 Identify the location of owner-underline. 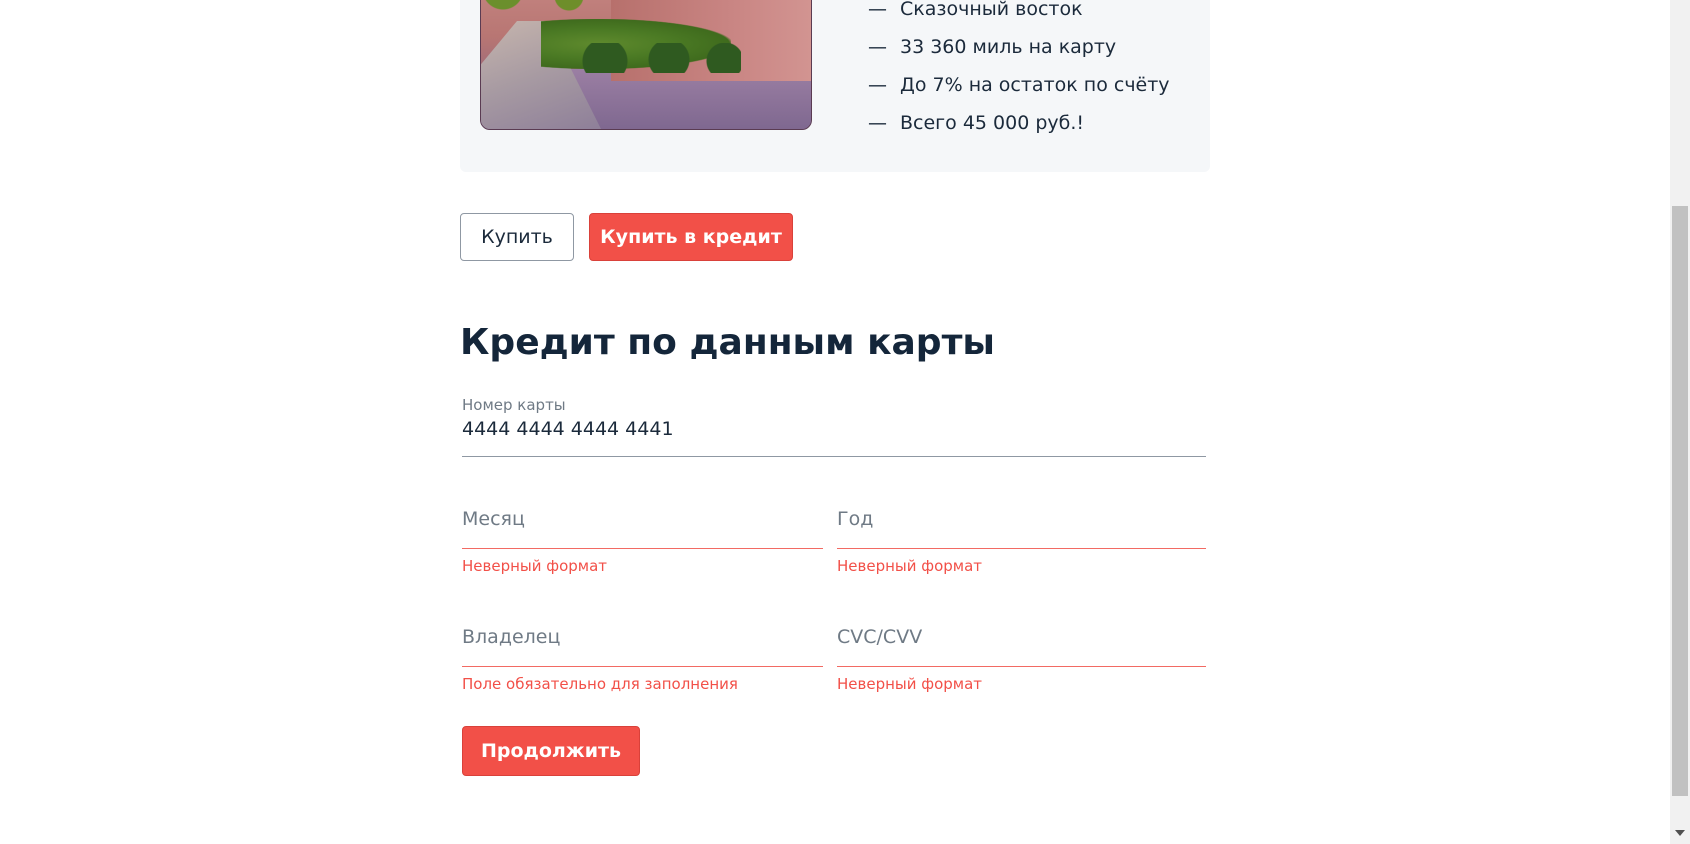
(642, 666).